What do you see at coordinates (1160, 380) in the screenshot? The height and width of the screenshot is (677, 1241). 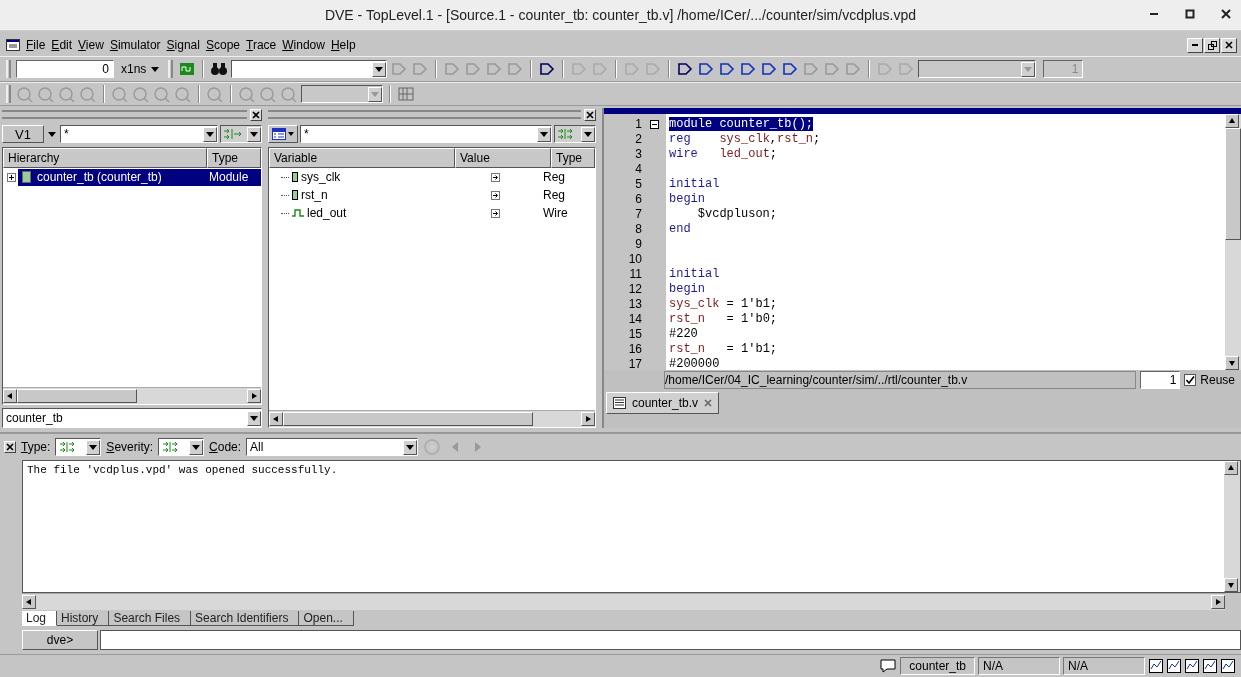 I see `line-field: 1` at bounding box center [1160, 380].